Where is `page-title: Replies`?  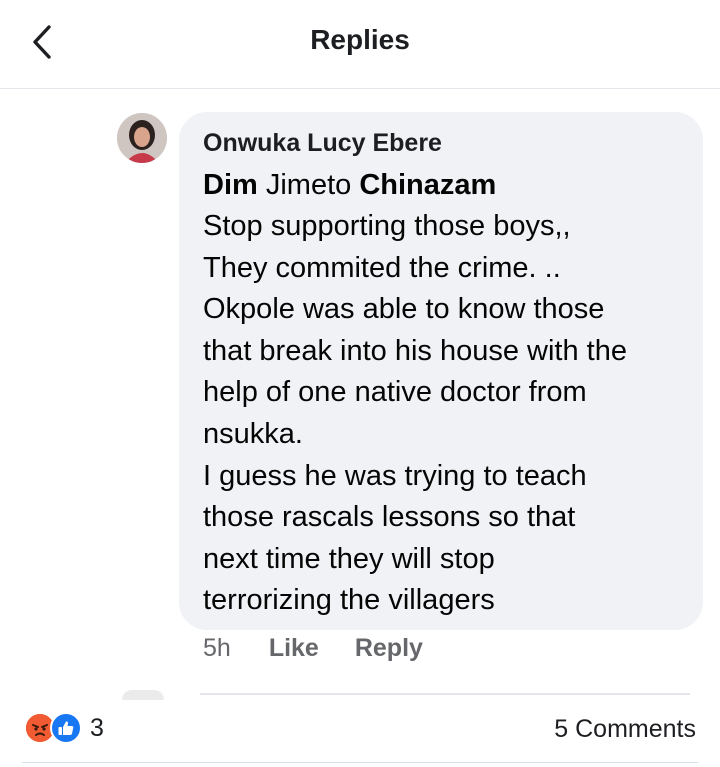
page-title: Replies is located at coordinates (360, 39).